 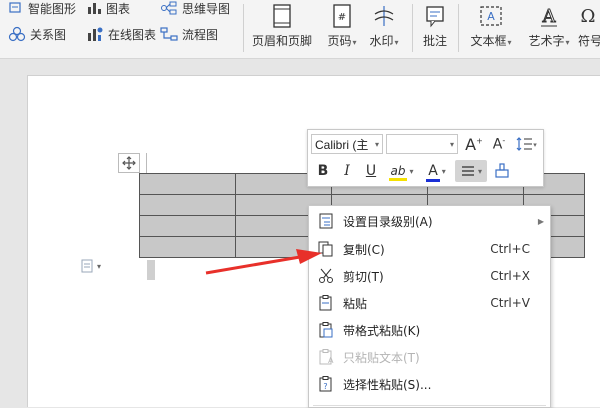 I want to click on menu-item-paste: 粘贴 Ctrl+V, so click(x=429, y=303).